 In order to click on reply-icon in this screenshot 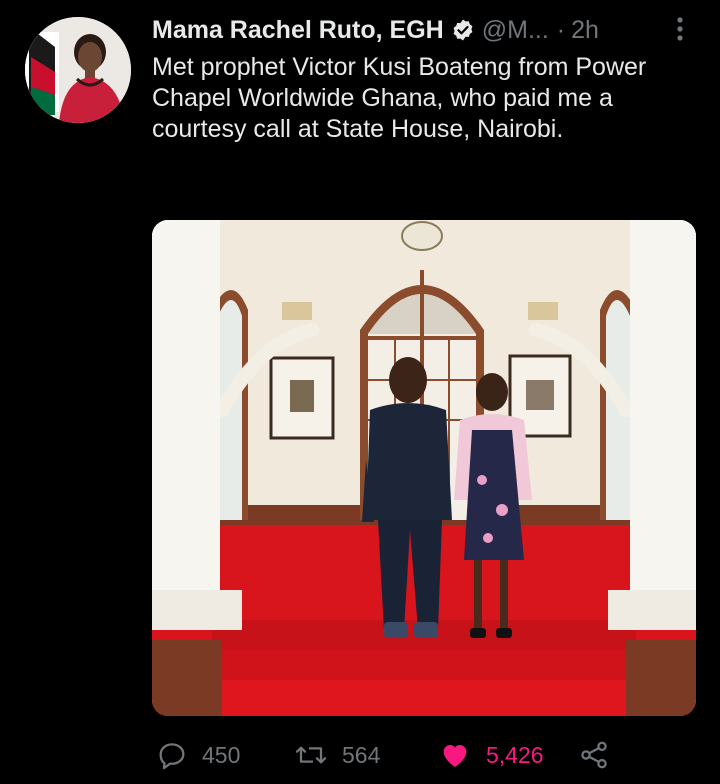, I will do `click(172, 756)`.